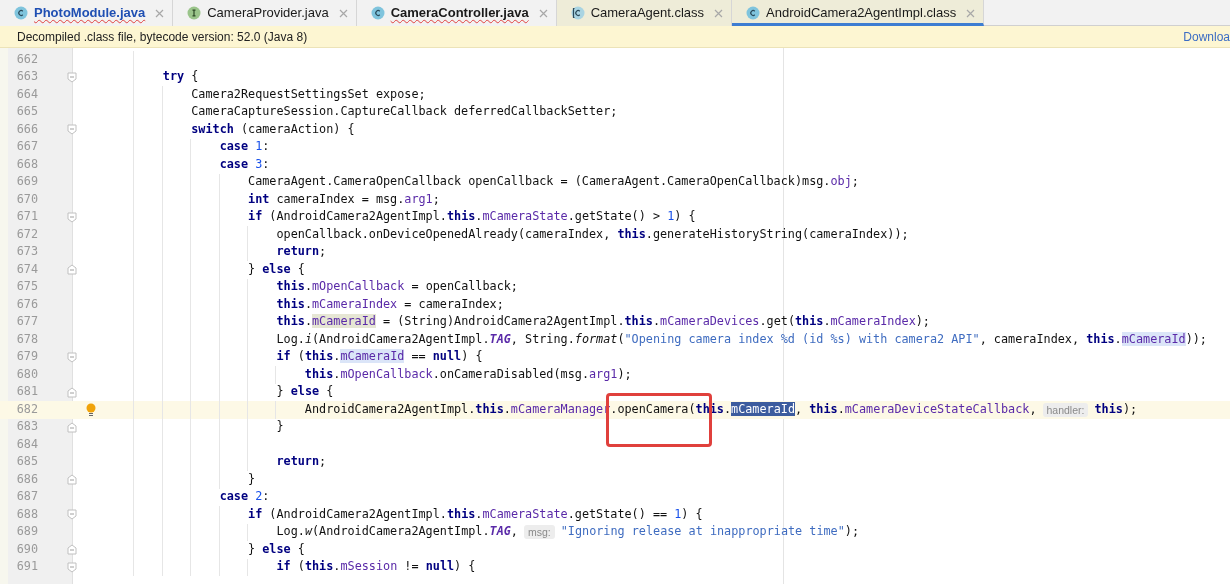 The image size is (1230, 584). I want to click on interface-icon, so click(194, 13).